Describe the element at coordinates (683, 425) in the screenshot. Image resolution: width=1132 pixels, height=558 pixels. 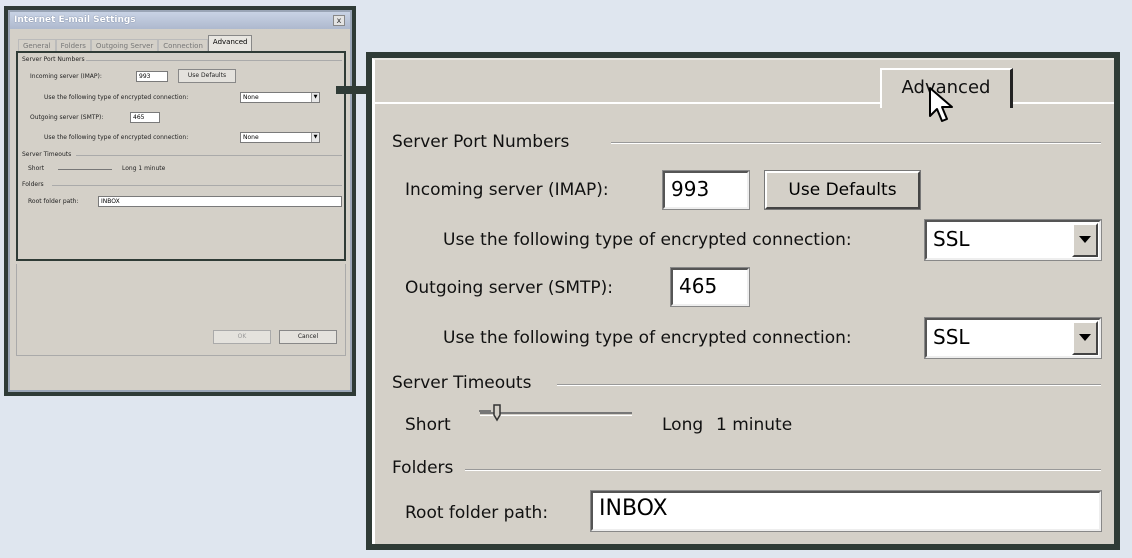
I see `long-label: Long` at that location.